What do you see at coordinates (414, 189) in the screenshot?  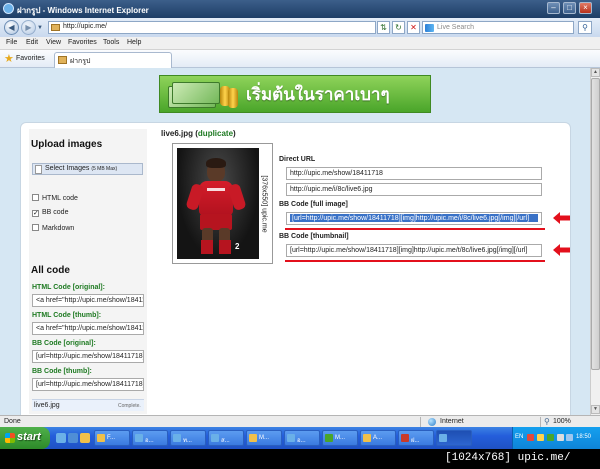 I see `direct-image-url-field: http://upic.me/i/8c/live6.jpg` at bounding box center [414, 189].